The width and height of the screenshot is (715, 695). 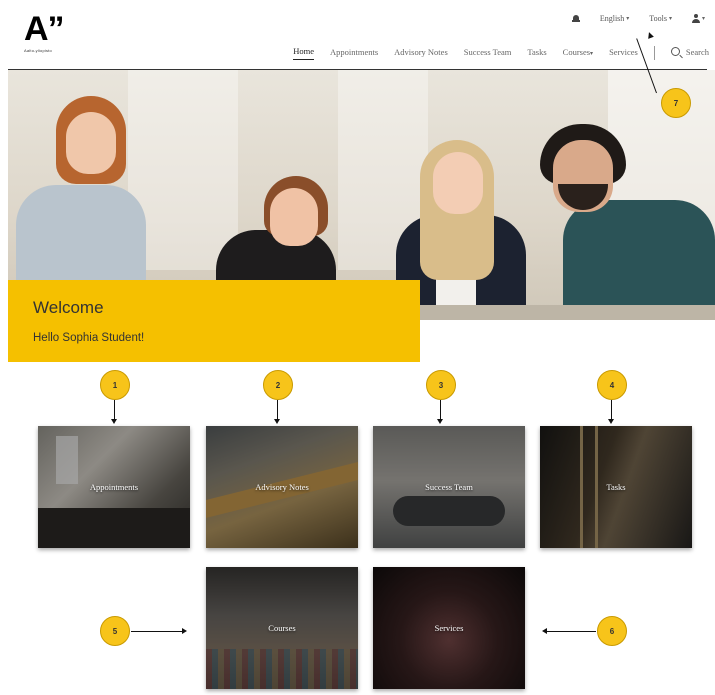 I want to click on search-button: Search, so click(x=689, y=53).